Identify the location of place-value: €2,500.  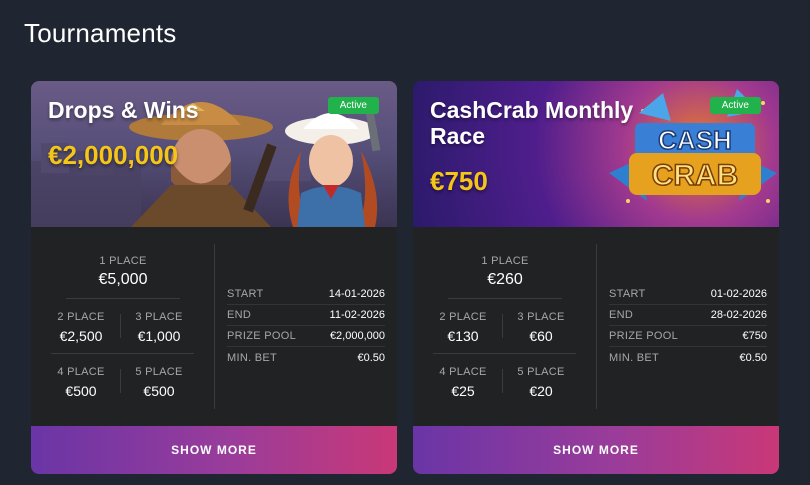
(81, 336).